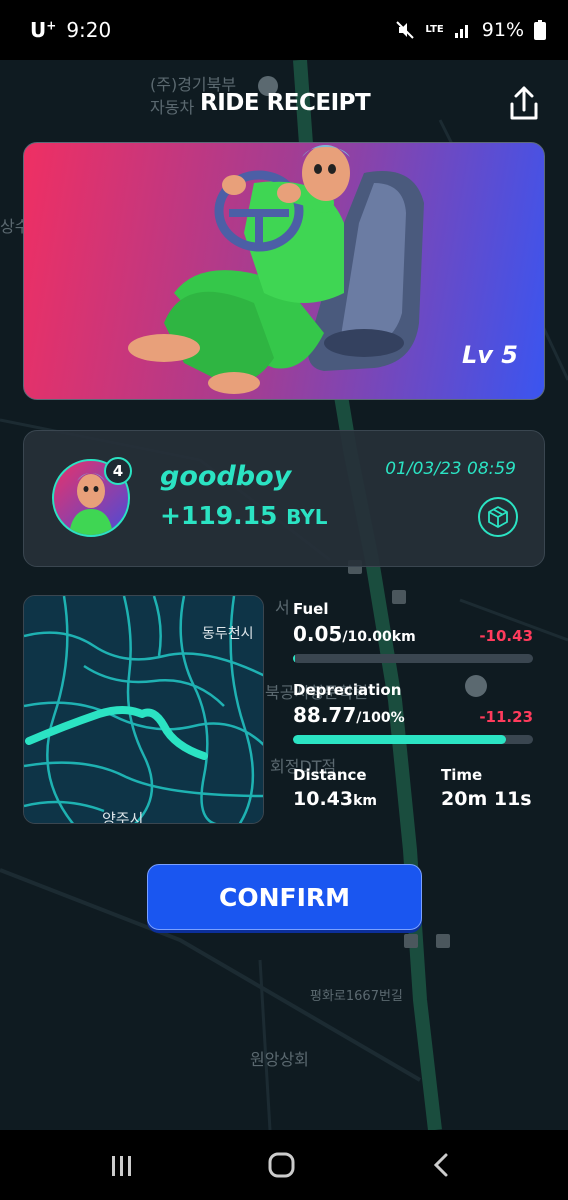 This screenshot has width=568, height=1200. I want to click on back-icon, so click(440, 1165).